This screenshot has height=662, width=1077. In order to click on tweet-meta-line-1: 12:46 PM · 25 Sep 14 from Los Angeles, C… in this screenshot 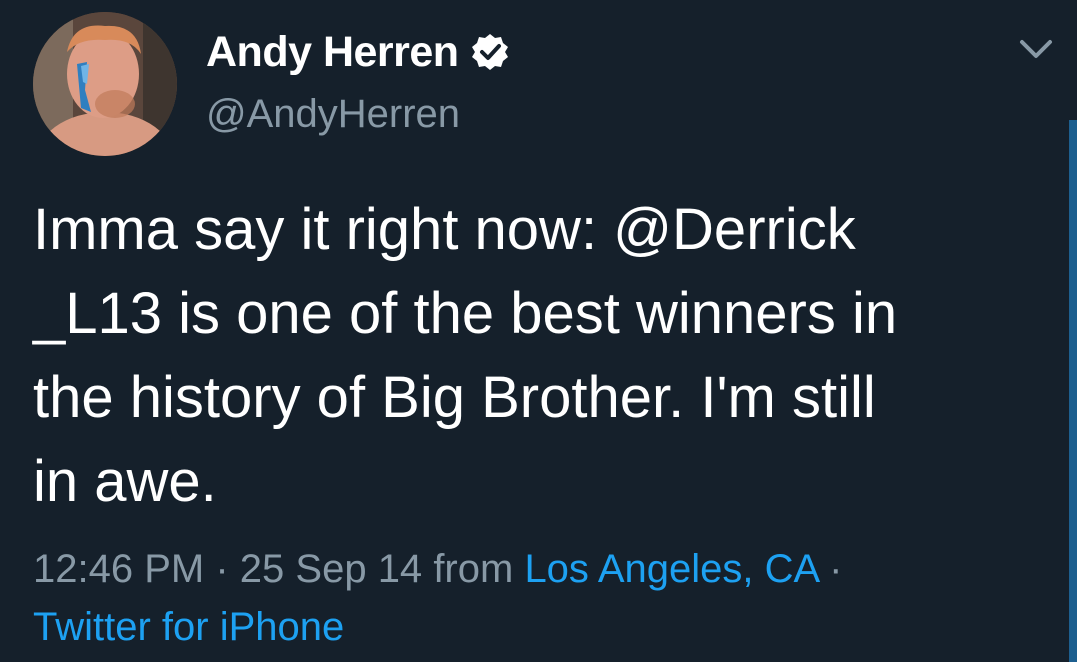, I will do `click(533, 569)`.